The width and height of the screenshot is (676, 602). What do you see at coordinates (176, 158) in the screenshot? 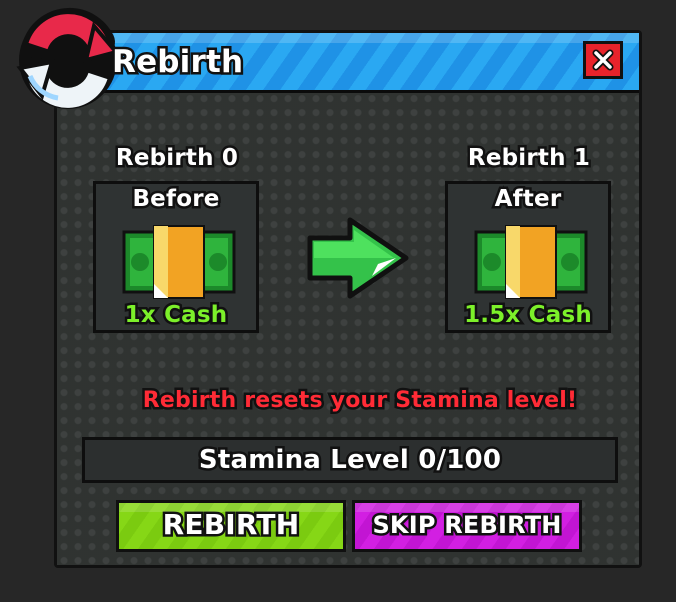
I see `rebirth-before-label: Rebirth 0` at bounding box center [176, 158].